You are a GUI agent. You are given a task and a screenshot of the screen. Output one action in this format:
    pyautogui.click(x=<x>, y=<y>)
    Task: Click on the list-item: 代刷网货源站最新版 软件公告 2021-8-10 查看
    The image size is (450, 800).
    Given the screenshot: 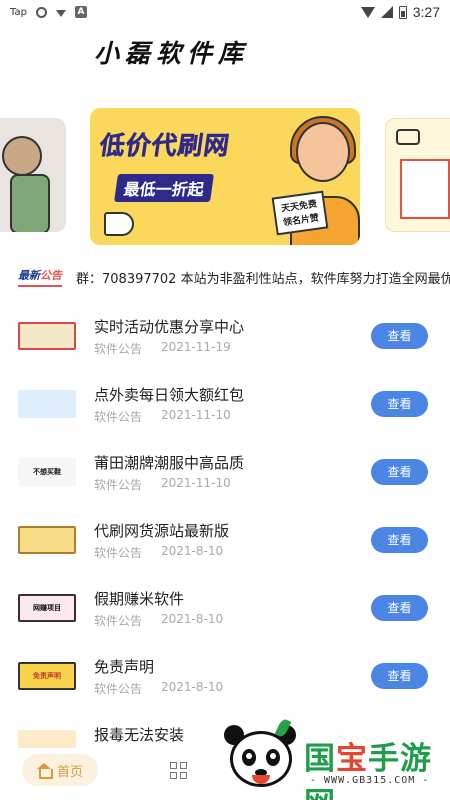 What is the action you would take?
    pyautogui.click(x=225, y=544)
    